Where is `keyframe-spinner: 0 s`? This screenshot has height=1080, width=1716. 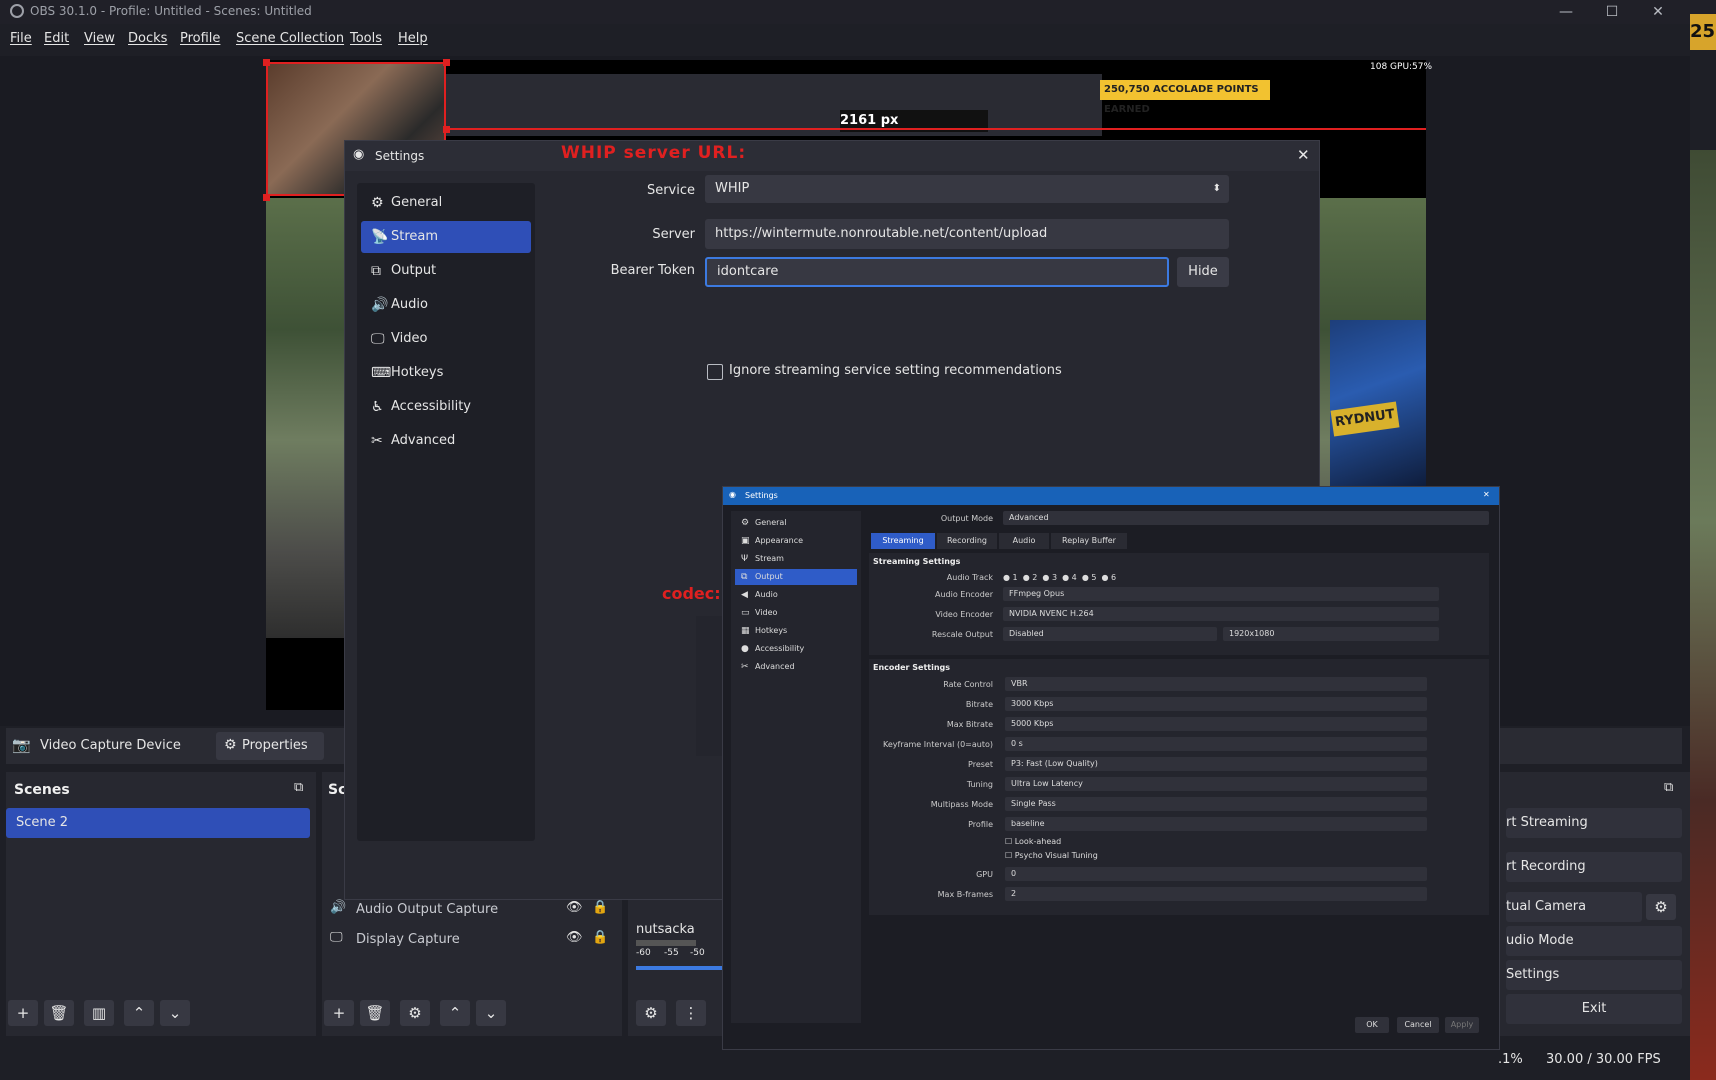
keyframe-spinner: 0 s is located at coordinates (1216, 744).